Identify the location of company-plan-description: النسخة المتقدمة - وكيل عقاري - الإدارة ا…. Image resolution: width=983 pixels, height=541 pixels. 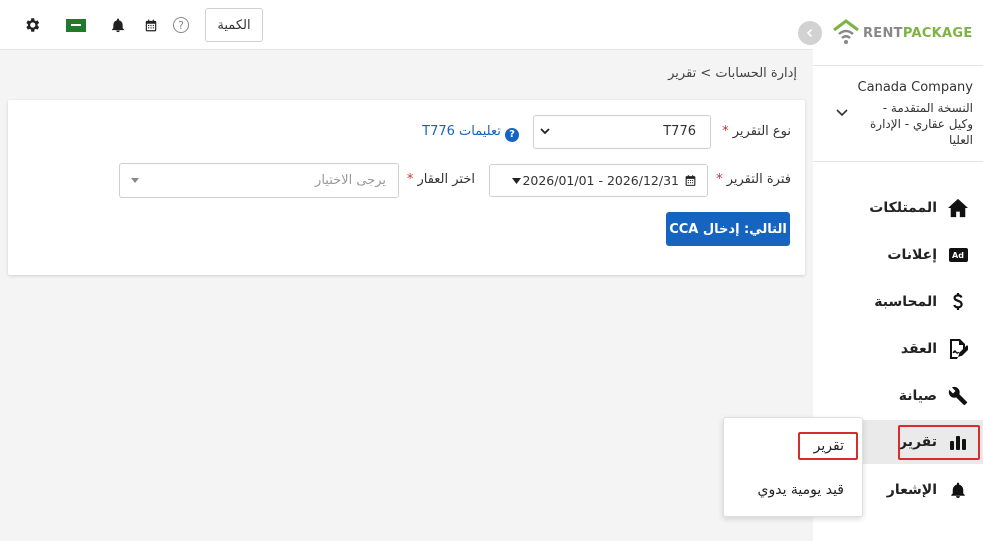
(921, 124).